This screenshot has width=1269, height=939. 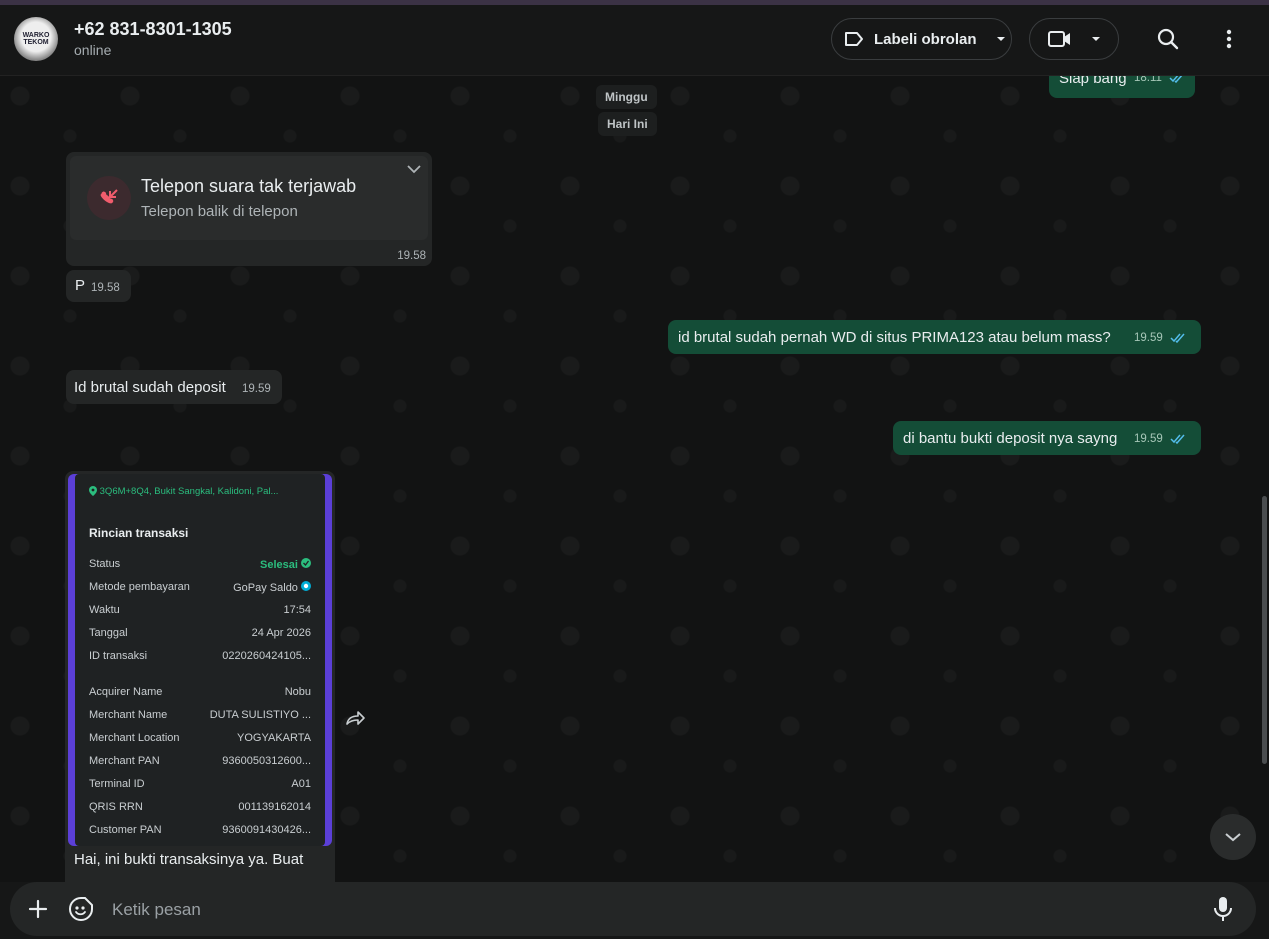 I want to click on avatar-text: WARKO TEKOM, so click(x=36, y=39).